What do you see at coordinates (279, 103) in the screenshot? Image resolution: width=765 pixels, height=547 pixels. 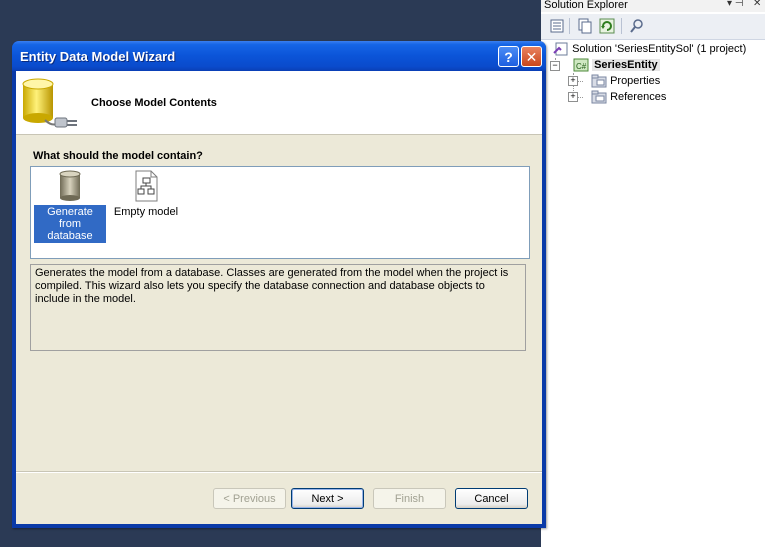 I see `wizard-header: Choose Model Contents` at bounding box center [279, 103].